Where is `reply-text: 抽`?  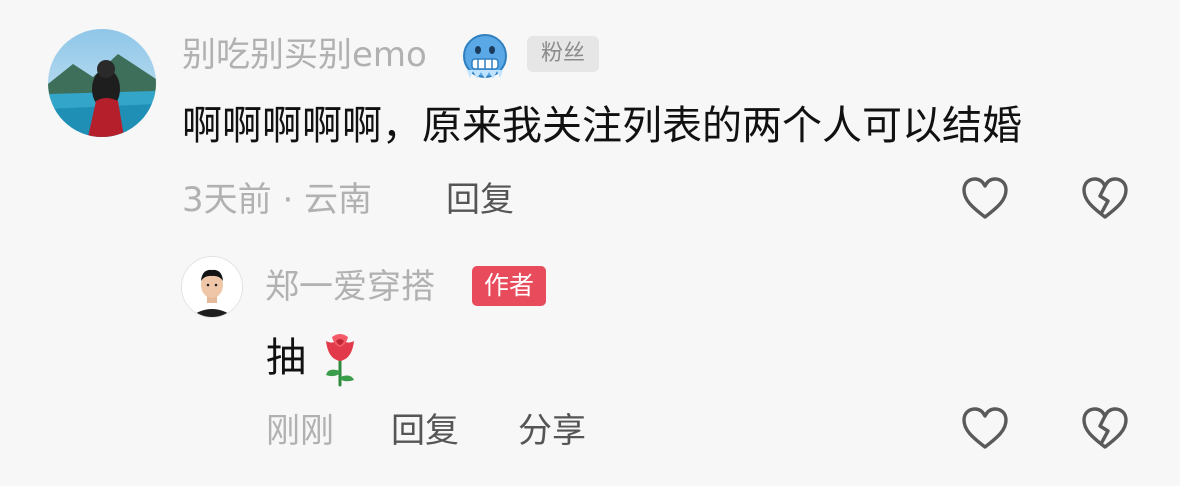 reply-text: 抽 is located at coordinates (286, 358).